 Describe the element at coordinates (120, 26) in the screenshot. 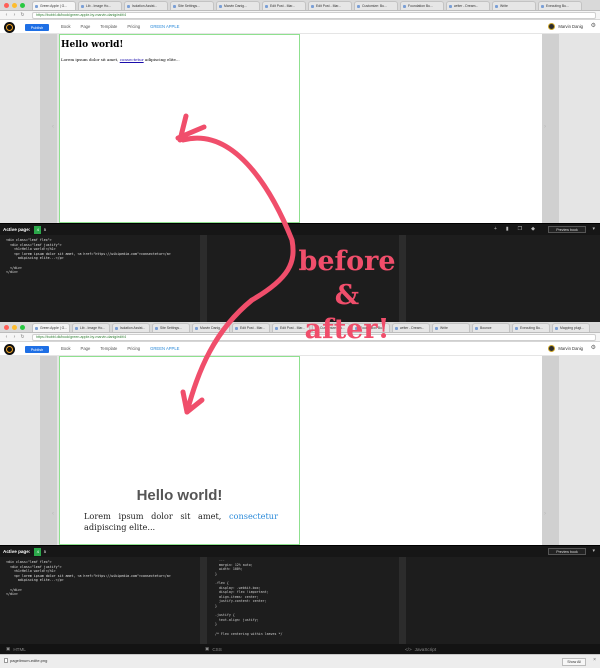

I see `top-menu: Book Page Template Pricing GREEN APPLE` at that location.